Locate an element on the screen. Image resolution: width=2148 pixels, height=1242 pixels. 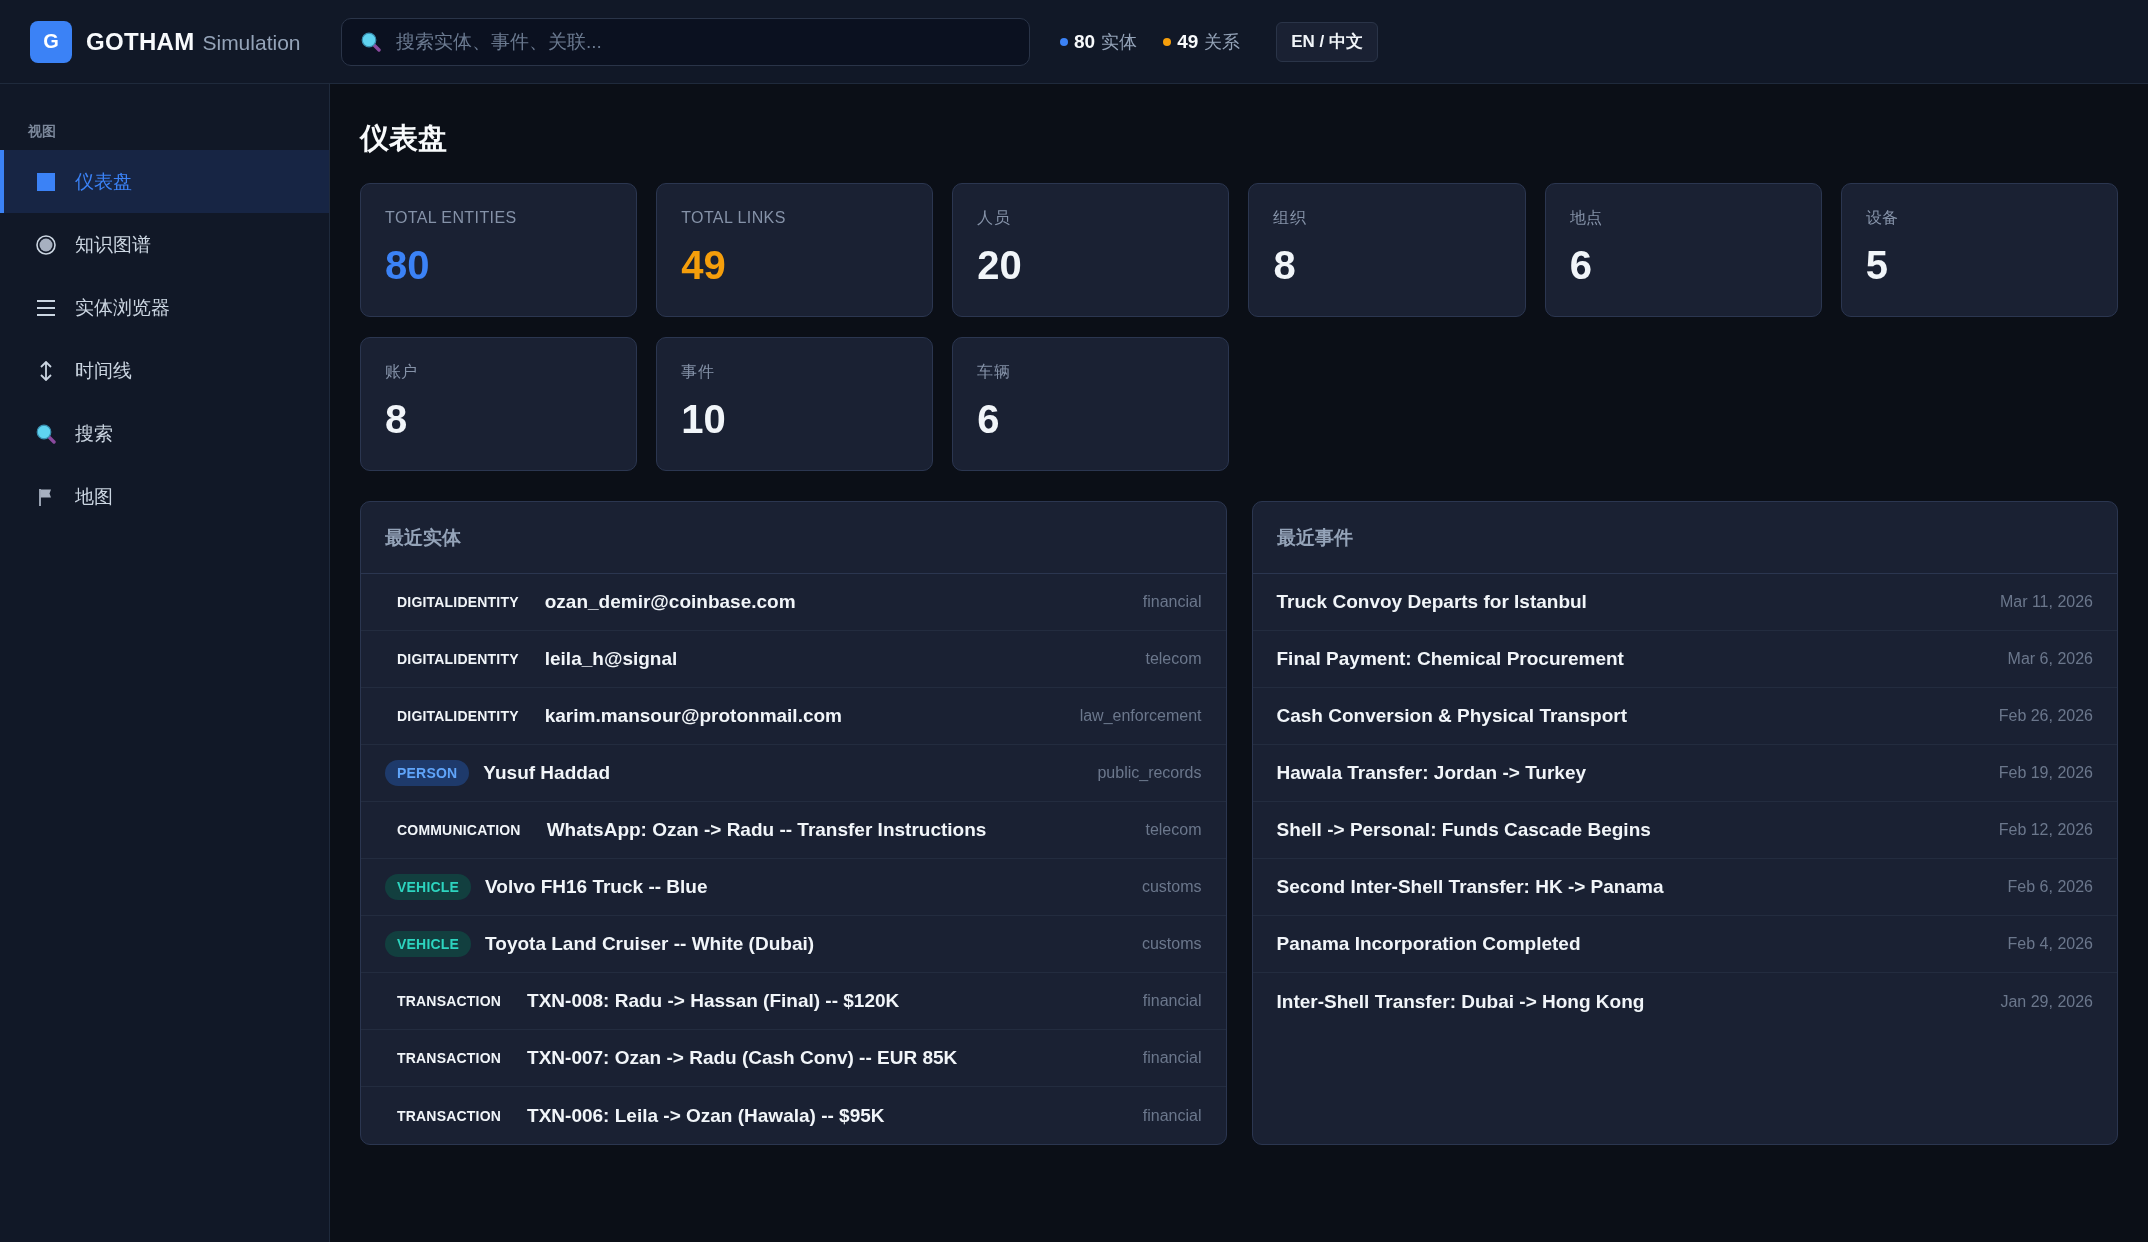
event-date: Feb 4, 2026 is located at coordinates (2049, 944).